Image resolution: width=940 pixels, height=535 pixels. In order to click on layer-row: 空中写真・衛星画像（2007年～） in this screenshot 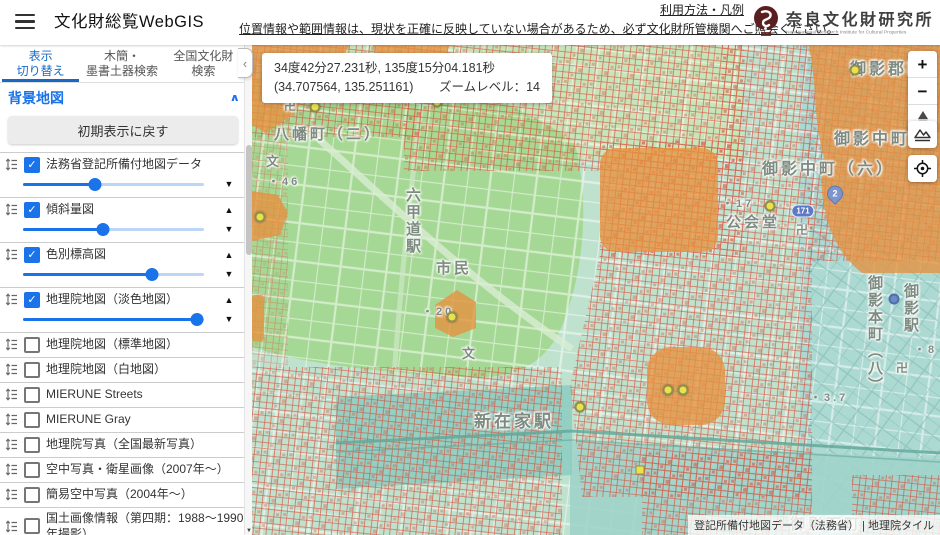, I will do `click(122, 470)`.